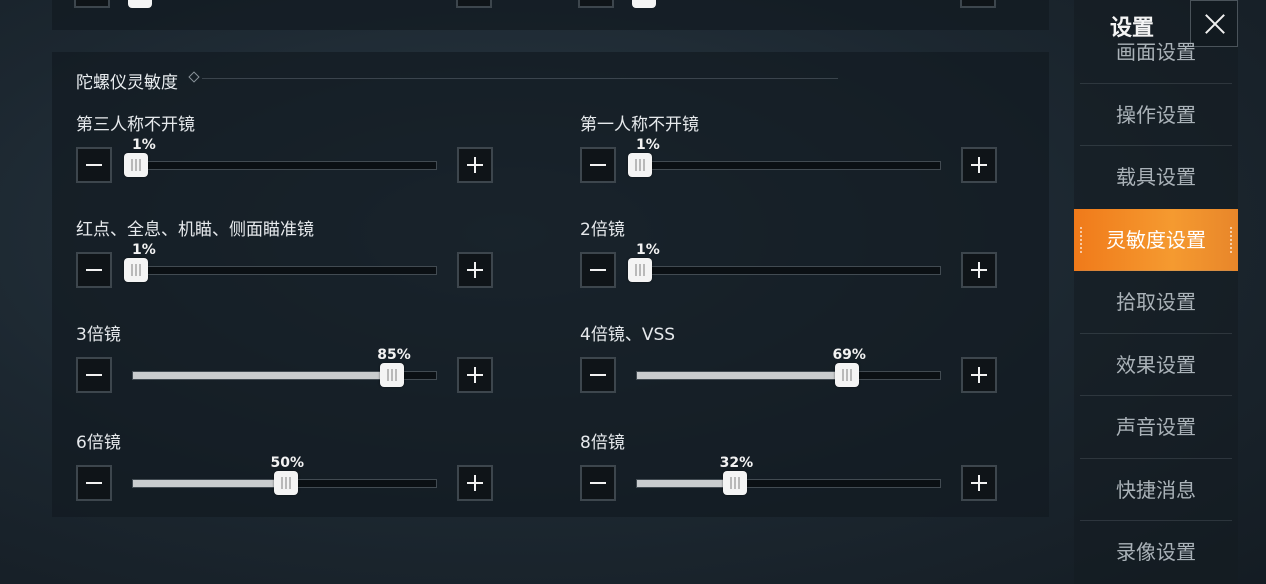 The width and height of the screenshot is (1266, 584). What do you see at coordinates (1156, 364) in the screenshot?
I see `sidebar-item-effects: 效果设置` at bounding box center [1156, 364].